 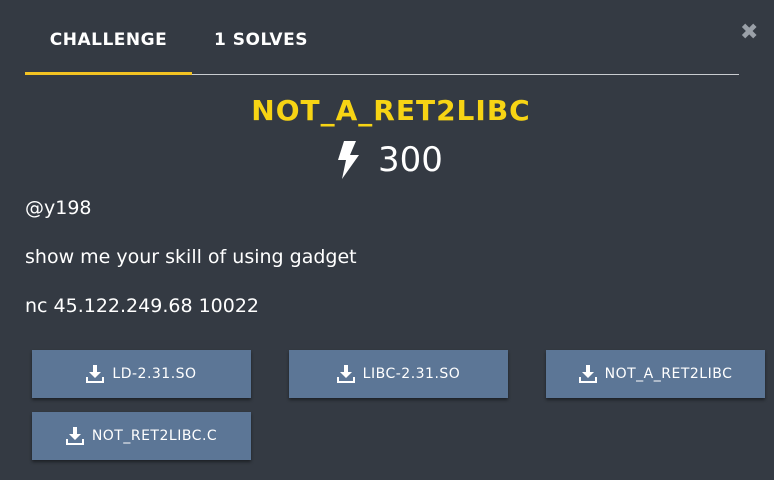 I want to click on challenge-title: not_a_ret2libc, so click(x=391, y=110).